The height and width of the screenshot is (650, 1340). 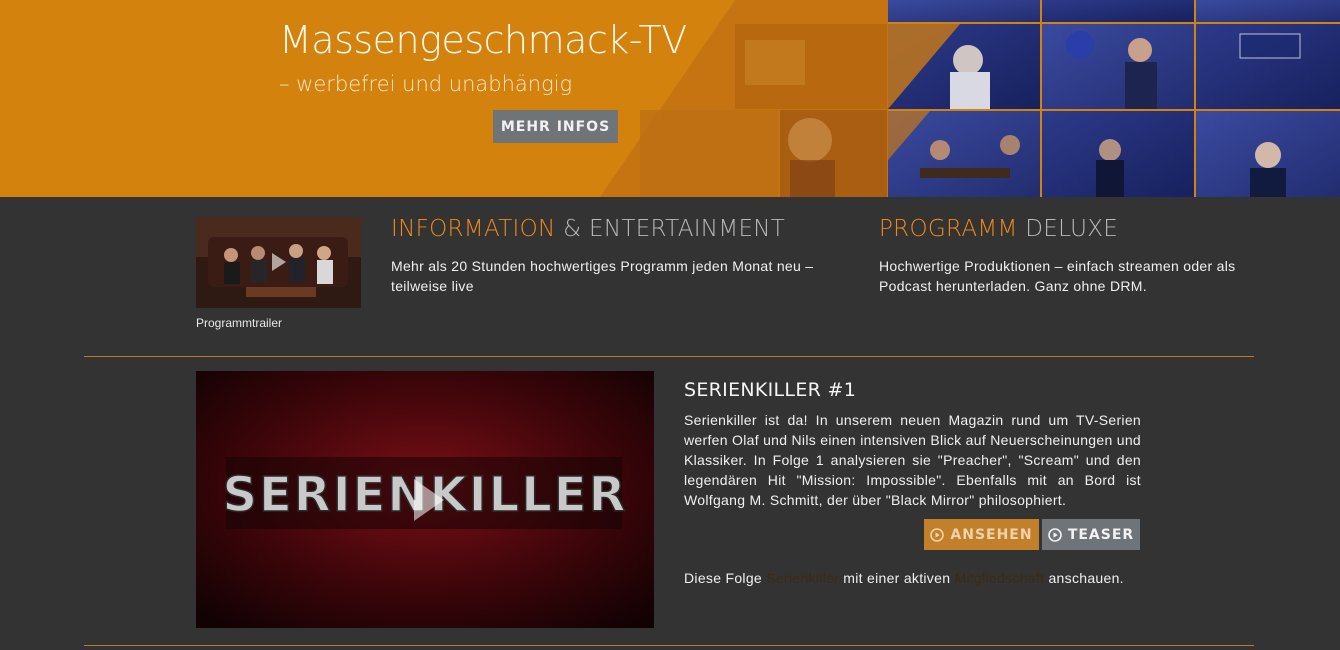 I want to click on feature-title-rest: DELUXE, so click(x=1068, y=229).